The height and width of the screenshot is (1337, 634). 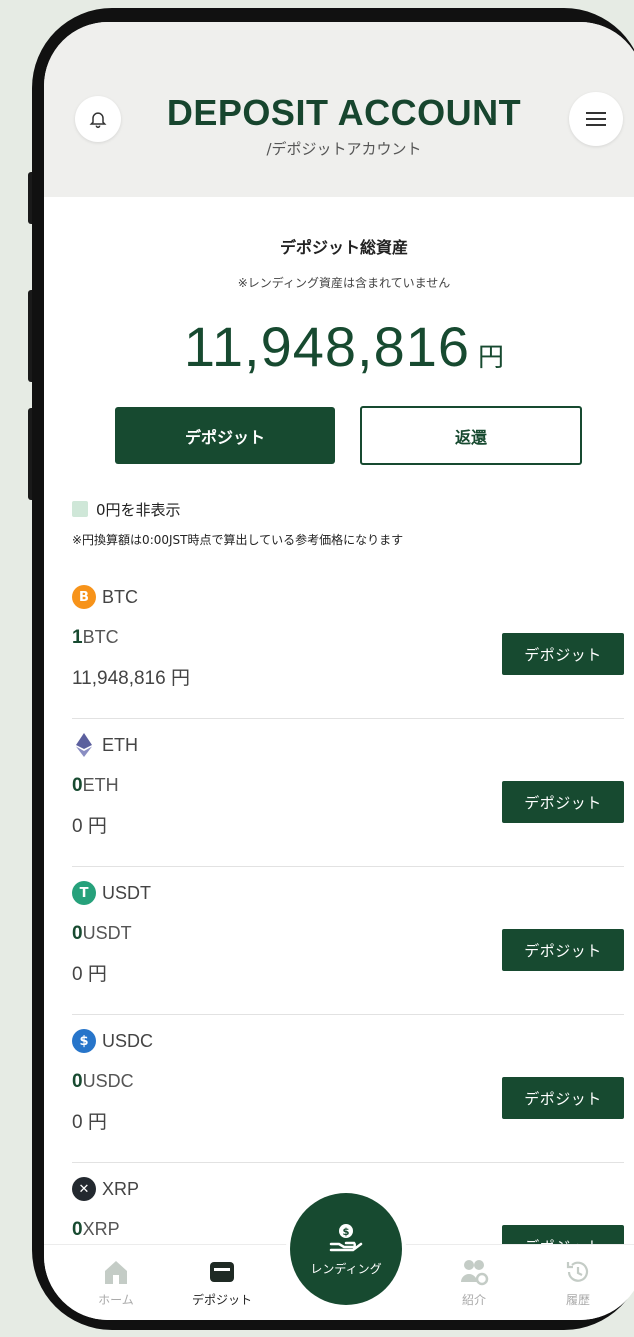 I want to click on nav-home-label: ホーム, so click(x=116, y=1300).